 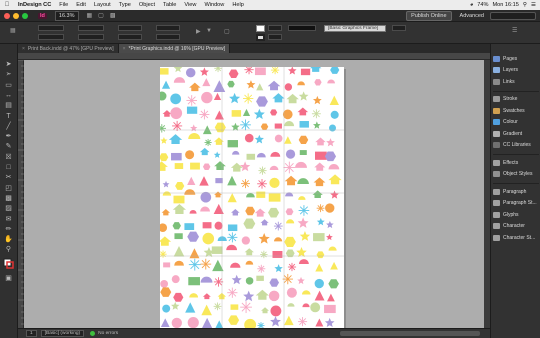 What do you see at coordinates (42, 15) in the screenshot?
I see `indesign-logo: Id` at bounding box center [42, 15].